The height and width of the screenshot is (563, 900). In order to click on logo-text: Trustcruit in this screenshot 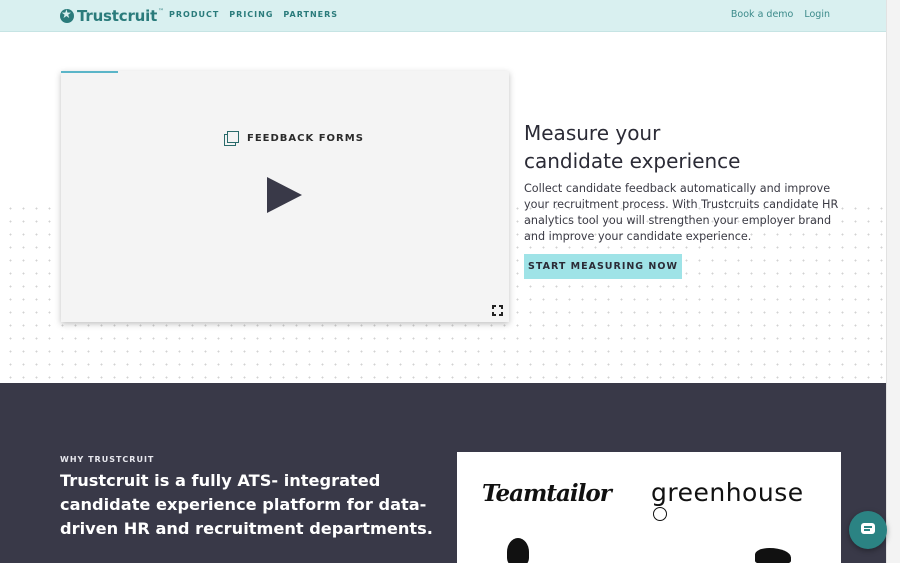, I will do `click(117, 16)`.